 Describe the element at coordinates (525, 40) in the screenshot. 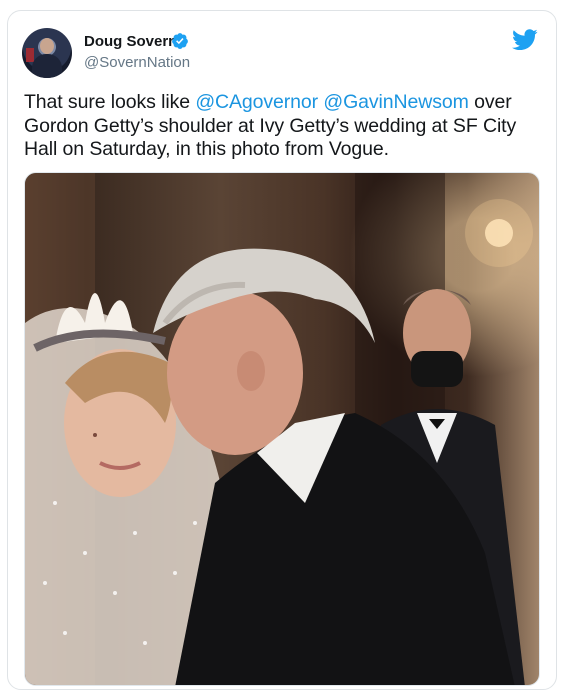

I see `twitter-bird-icon` at that location.